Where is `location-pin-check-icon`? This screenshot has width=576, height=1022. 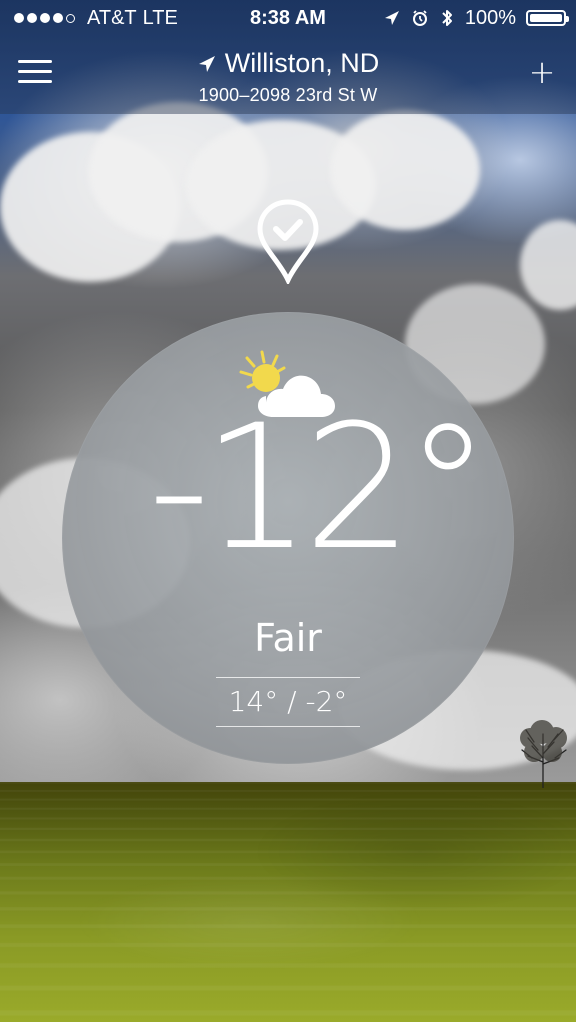 location-pin-check-icon is located at coordinates (288, 241).